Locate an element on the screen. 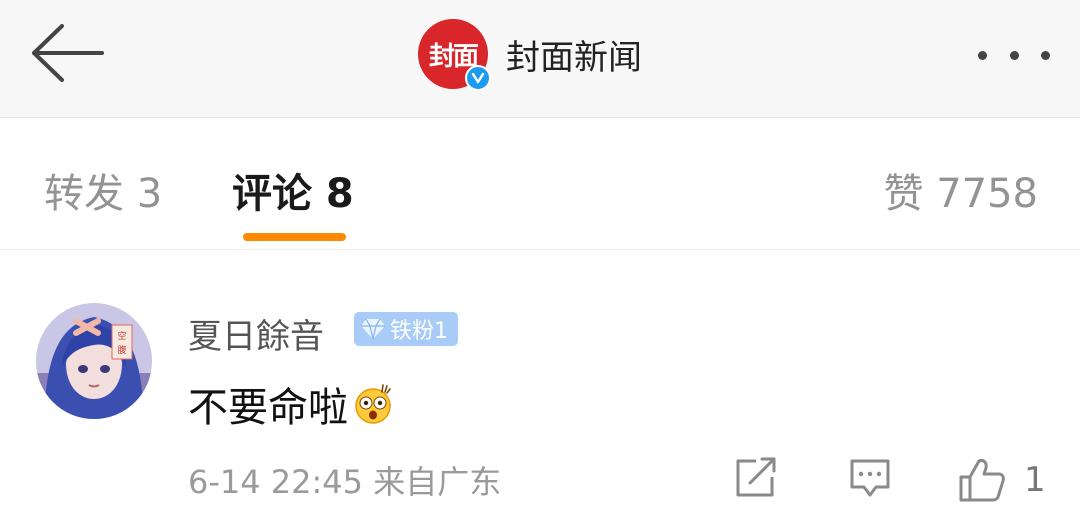  avatar: 空 腹 is located at coordinates (94, 361).